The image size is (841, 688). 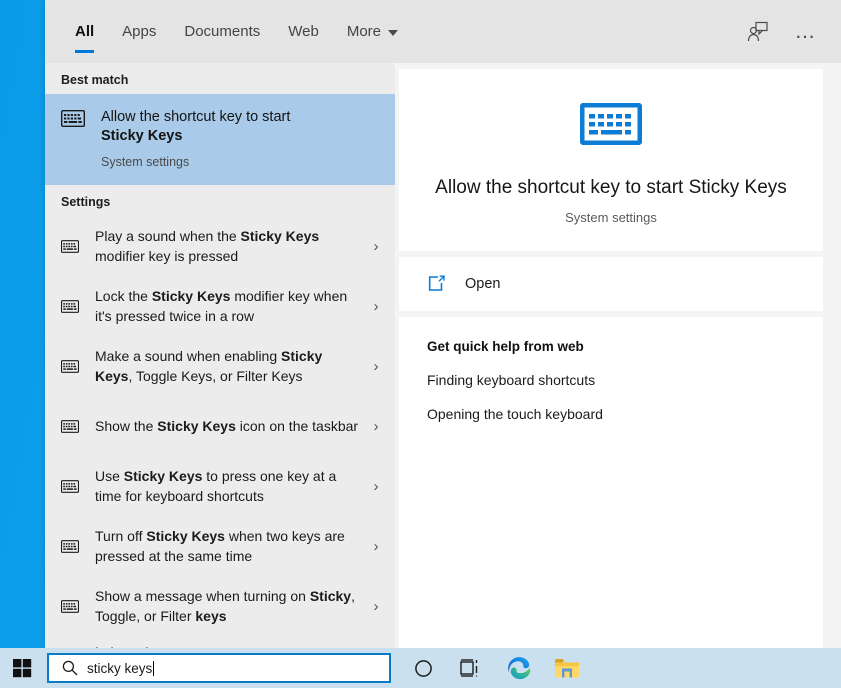 I want to click on best-match-subtitle: System settings, so click(x=145, y=162).